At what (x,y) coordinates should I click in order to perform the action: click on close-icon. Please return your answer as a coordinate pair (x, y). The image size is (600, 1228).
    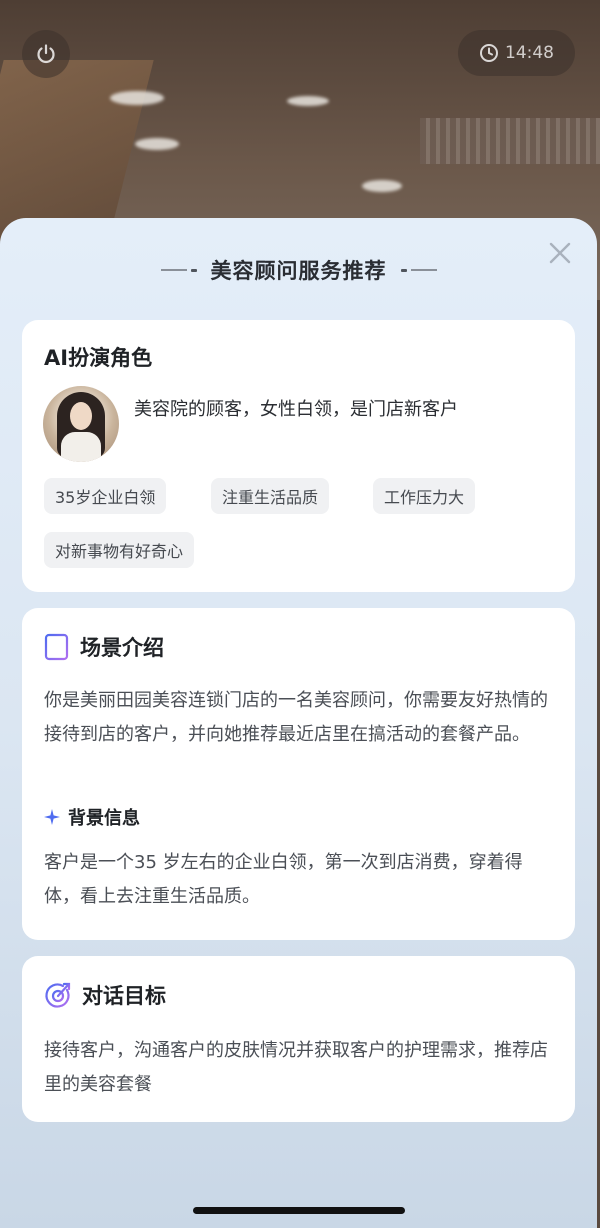
    Looking at the image, I should click on (560, 253).